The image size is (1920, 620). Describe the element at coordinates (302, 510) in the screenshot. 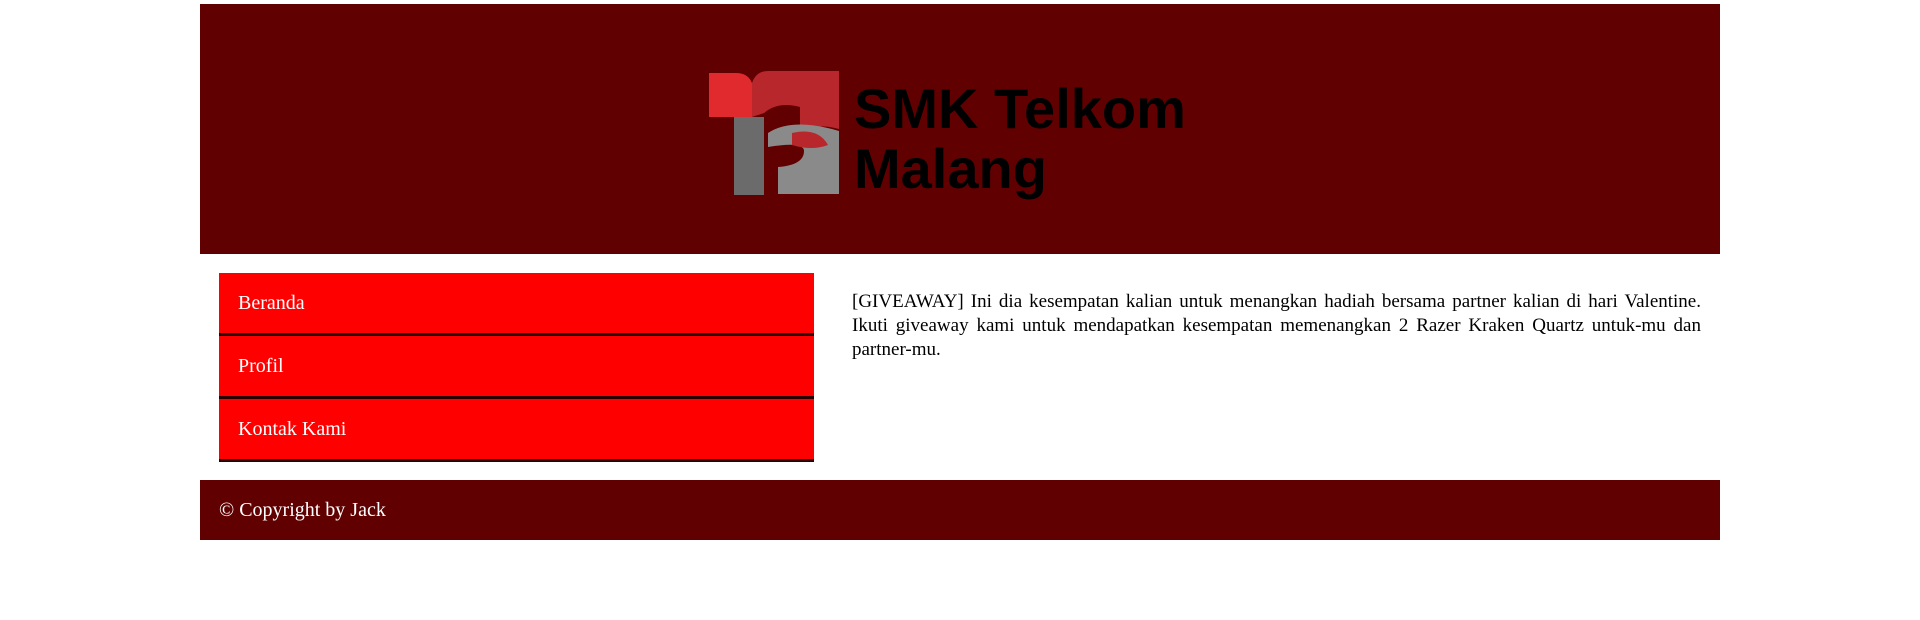

I see `copyright-text: © Copyright by Jack` at that location.